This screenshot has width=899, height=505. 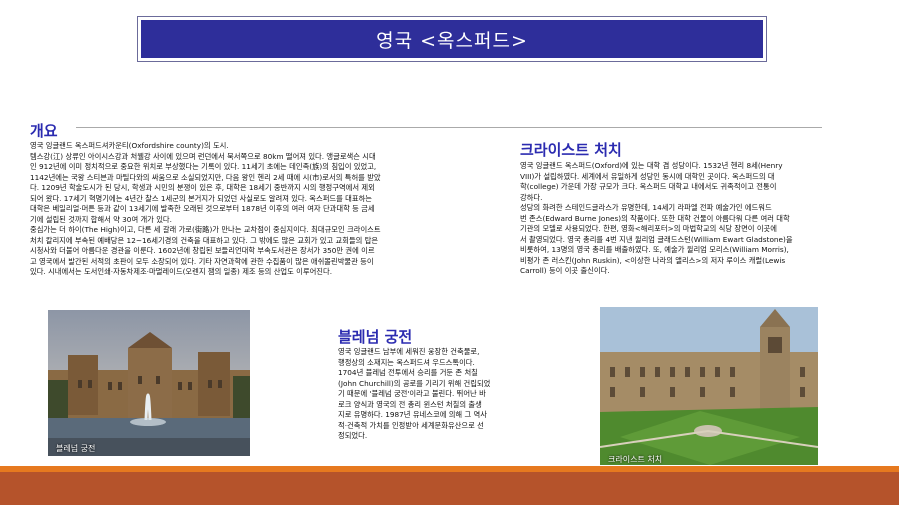 What do you see at coordinates (149, 383) in the screenshot?
I see `blenheim-palace-photo` at bounding box center [149, 383].